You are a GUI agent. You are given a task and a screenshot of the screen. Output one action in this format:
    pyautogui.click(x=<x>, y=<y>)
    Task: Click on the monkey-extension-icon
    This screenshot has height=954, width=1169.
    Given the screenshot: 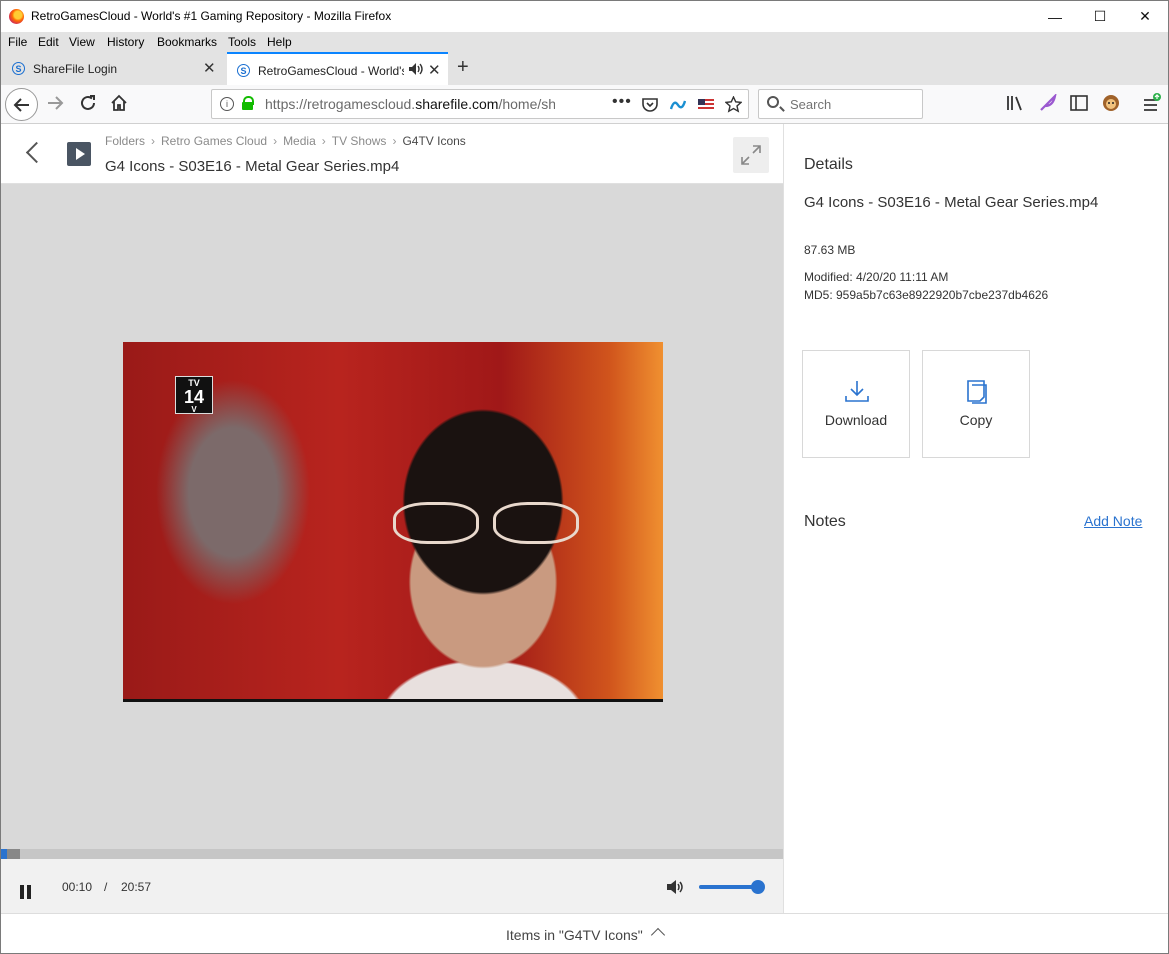 What is the action you would take?
    pyautogui.click(x=1111, y=105)
    